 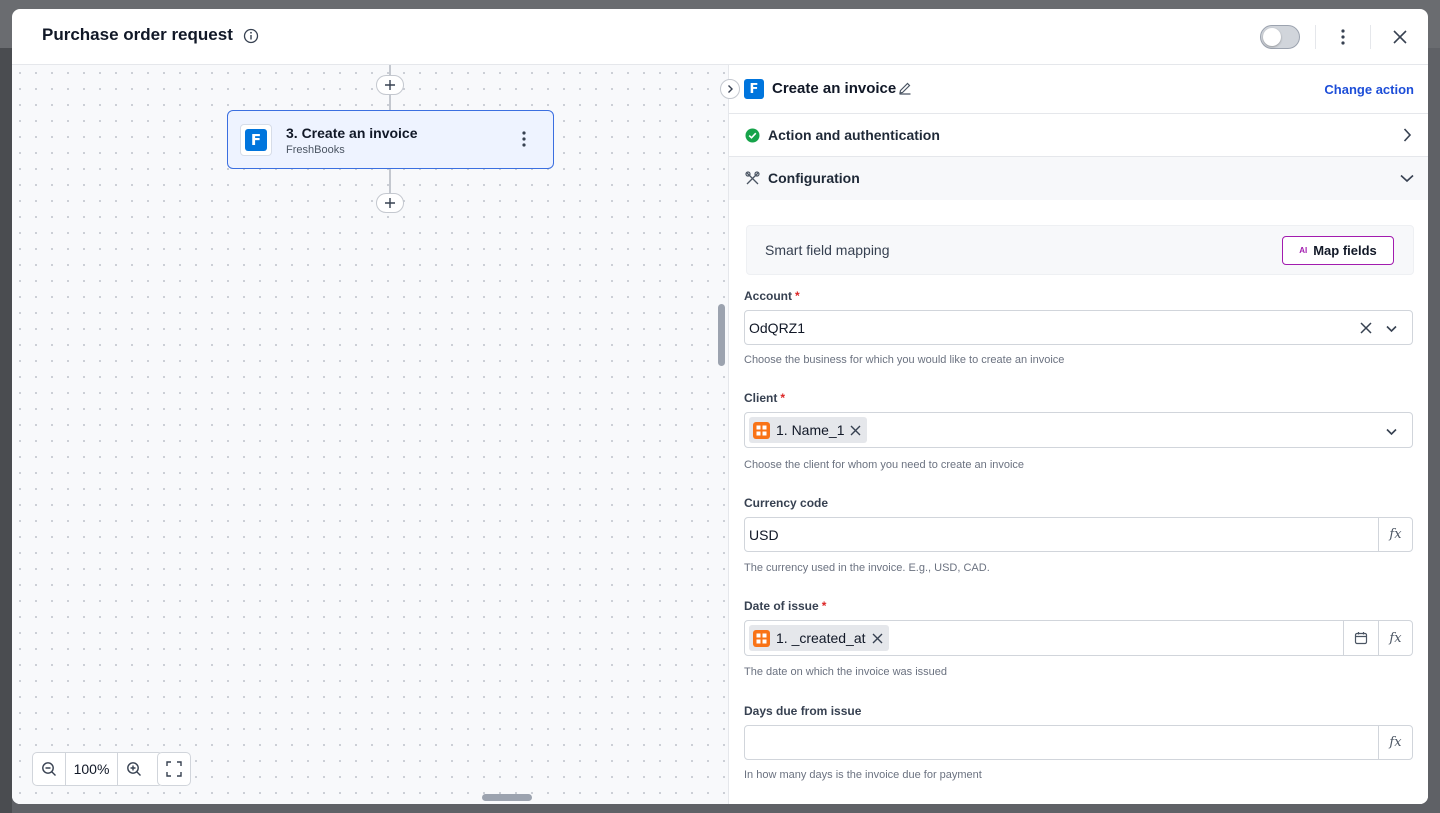 I want to click on fit-view-button, so click(x=174, y=769).